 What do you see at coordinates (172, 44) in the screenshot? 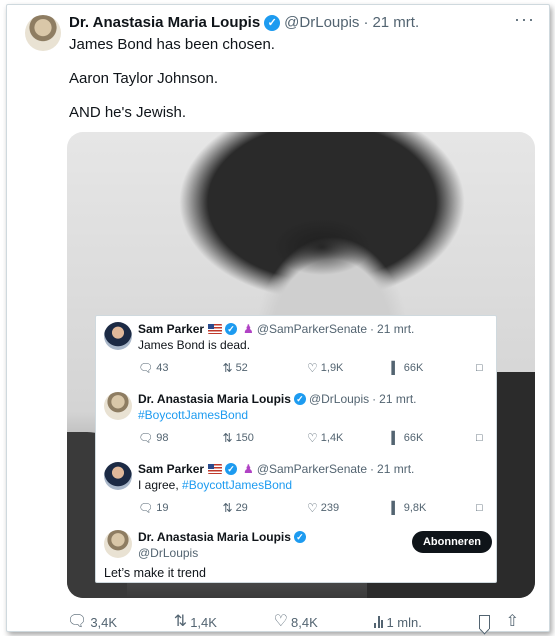
I see `tweet-text-line-1: James Bond has been chosen.` at bounding box center [172, 44].